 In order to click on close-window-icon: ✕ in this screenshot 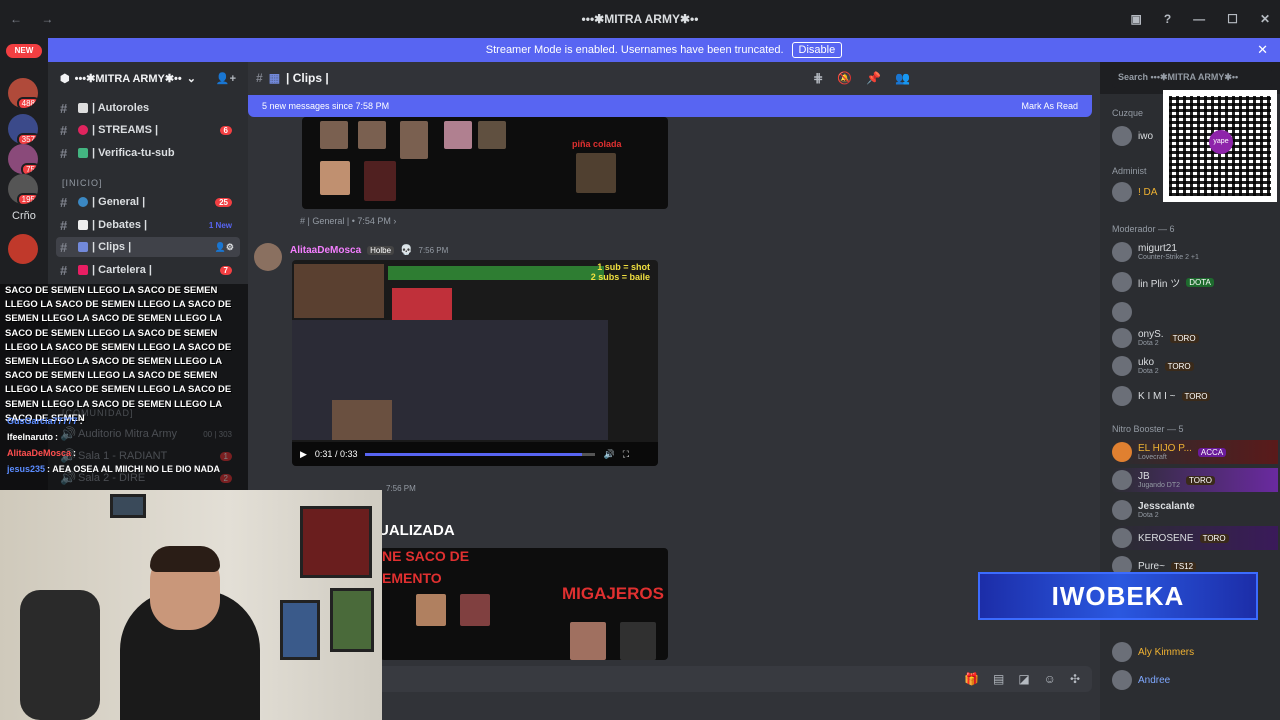, I will do `click(1265, 19)`.